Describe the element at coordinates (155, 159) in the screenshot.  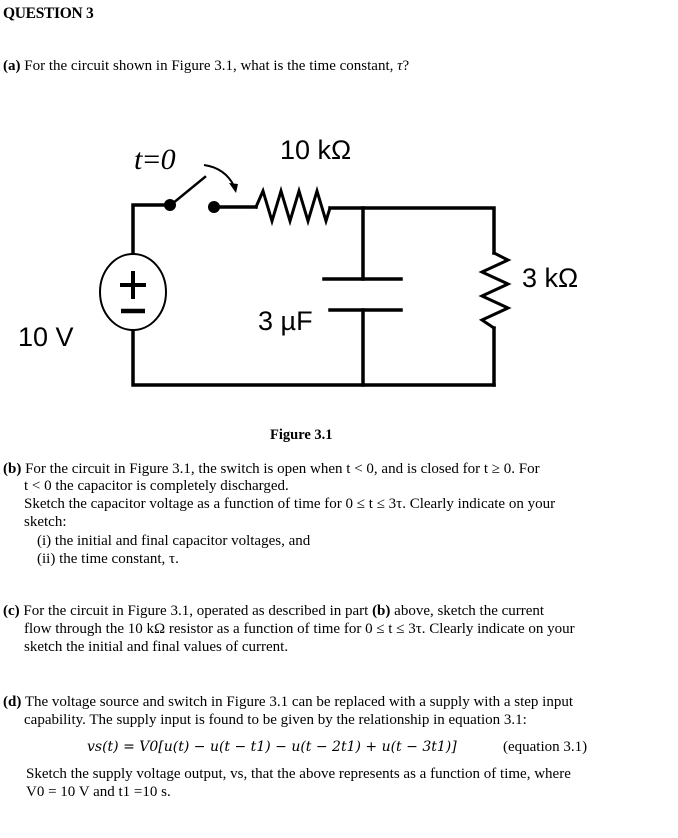
I see `switch-time-label: t=0` at that location.